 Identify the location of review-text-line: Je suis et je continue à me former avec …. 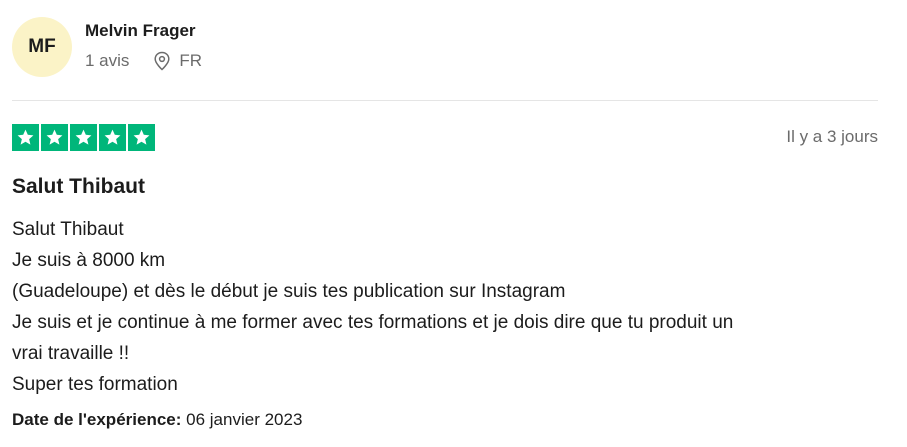
(373, 322).